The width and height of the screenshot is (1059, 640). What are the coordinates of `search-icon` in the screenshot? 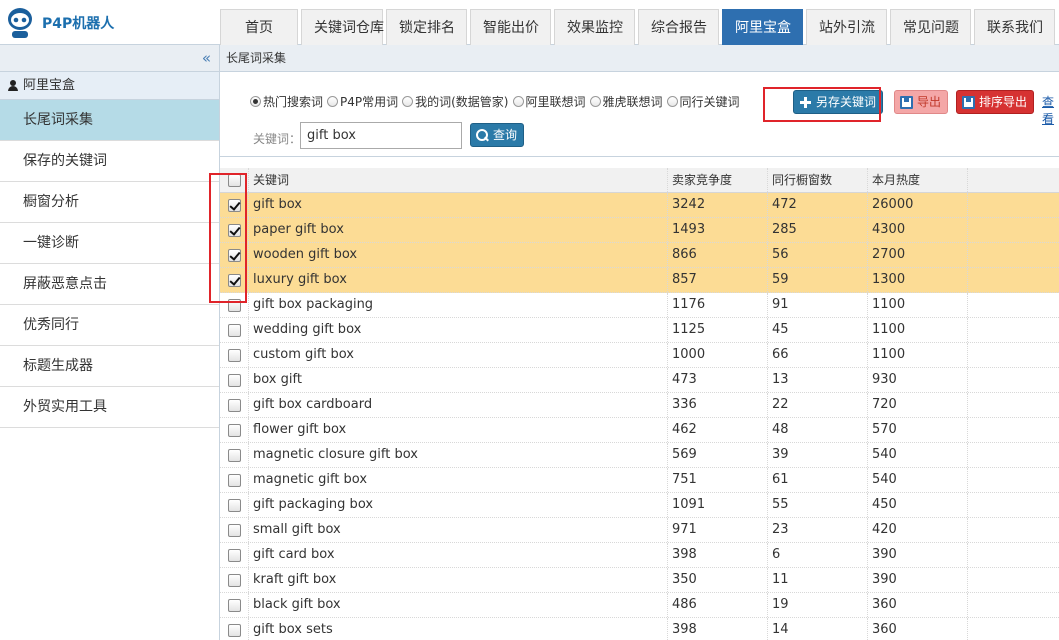 It's located at (482, 135).